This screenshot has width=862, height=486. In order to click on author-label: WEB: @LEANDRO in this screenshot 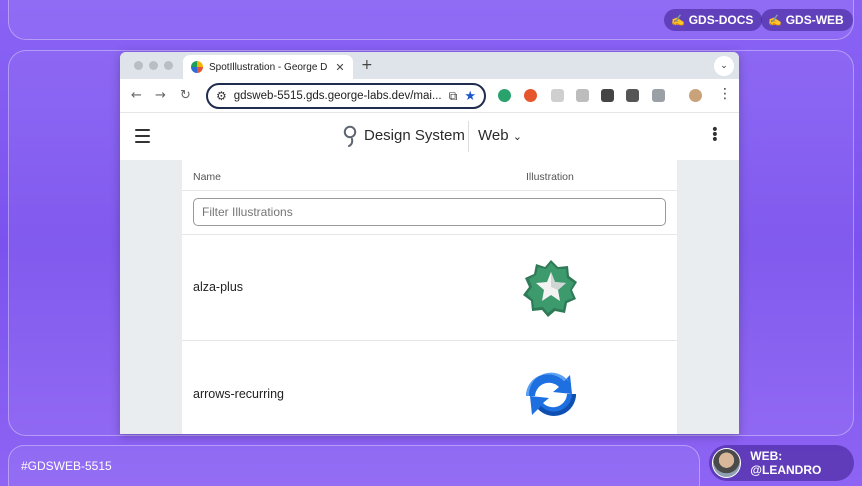, I will do `click(786, 463)`.